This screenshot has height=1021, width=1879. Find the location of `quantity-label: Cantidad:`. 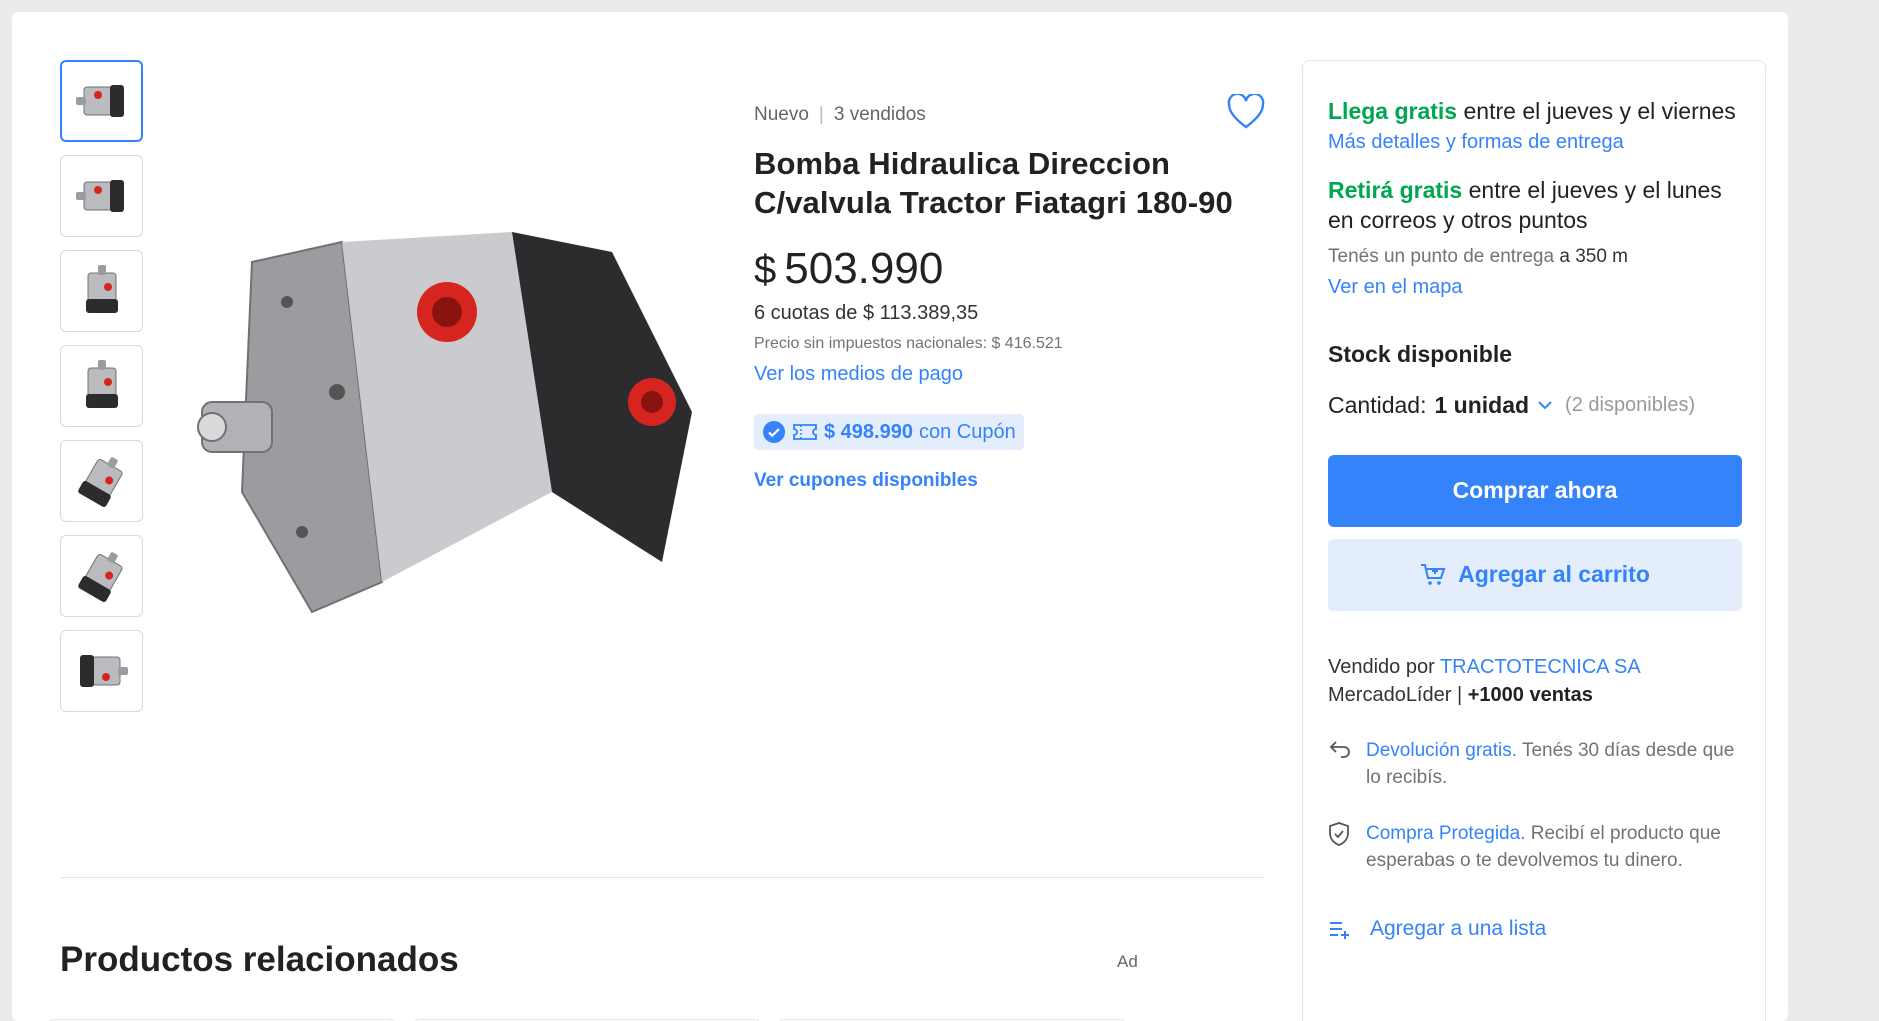

quantity-label: Cantidad: is located at coordinates (1377, 404).